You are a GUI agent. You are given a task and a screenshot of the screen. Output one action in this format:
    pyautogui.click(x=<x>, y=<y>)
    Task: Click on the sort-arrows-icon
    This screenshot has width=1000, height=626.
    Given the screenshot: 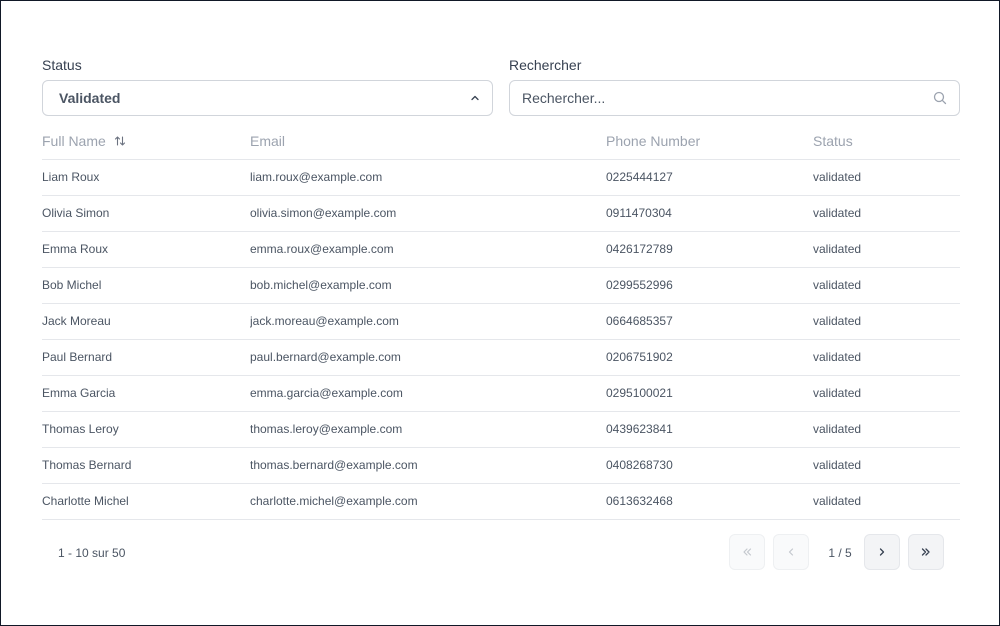 What is the action you would take?
    pyautogui.click(x=120, y=141)
    